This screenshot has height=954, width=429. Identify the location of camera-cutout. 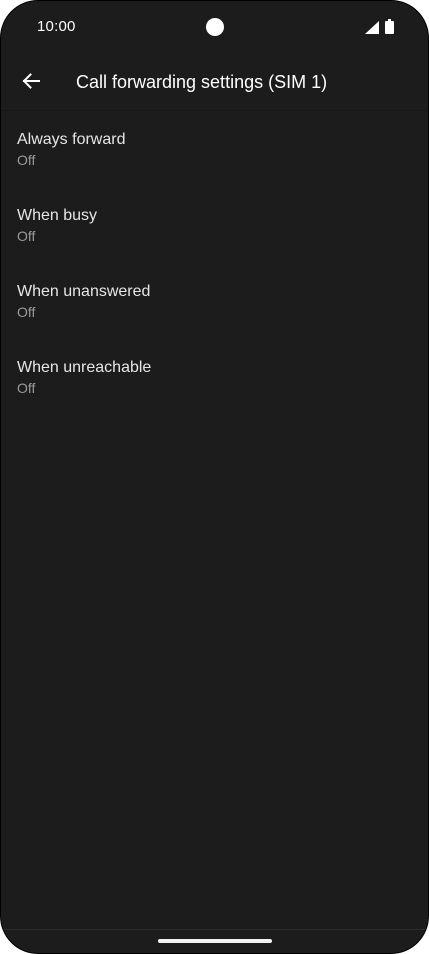
(215, 27).